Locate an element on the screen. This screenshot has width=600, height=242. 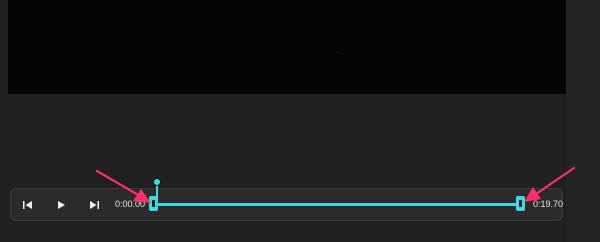
skip-forward-icon is located at coordinates (94, 205).